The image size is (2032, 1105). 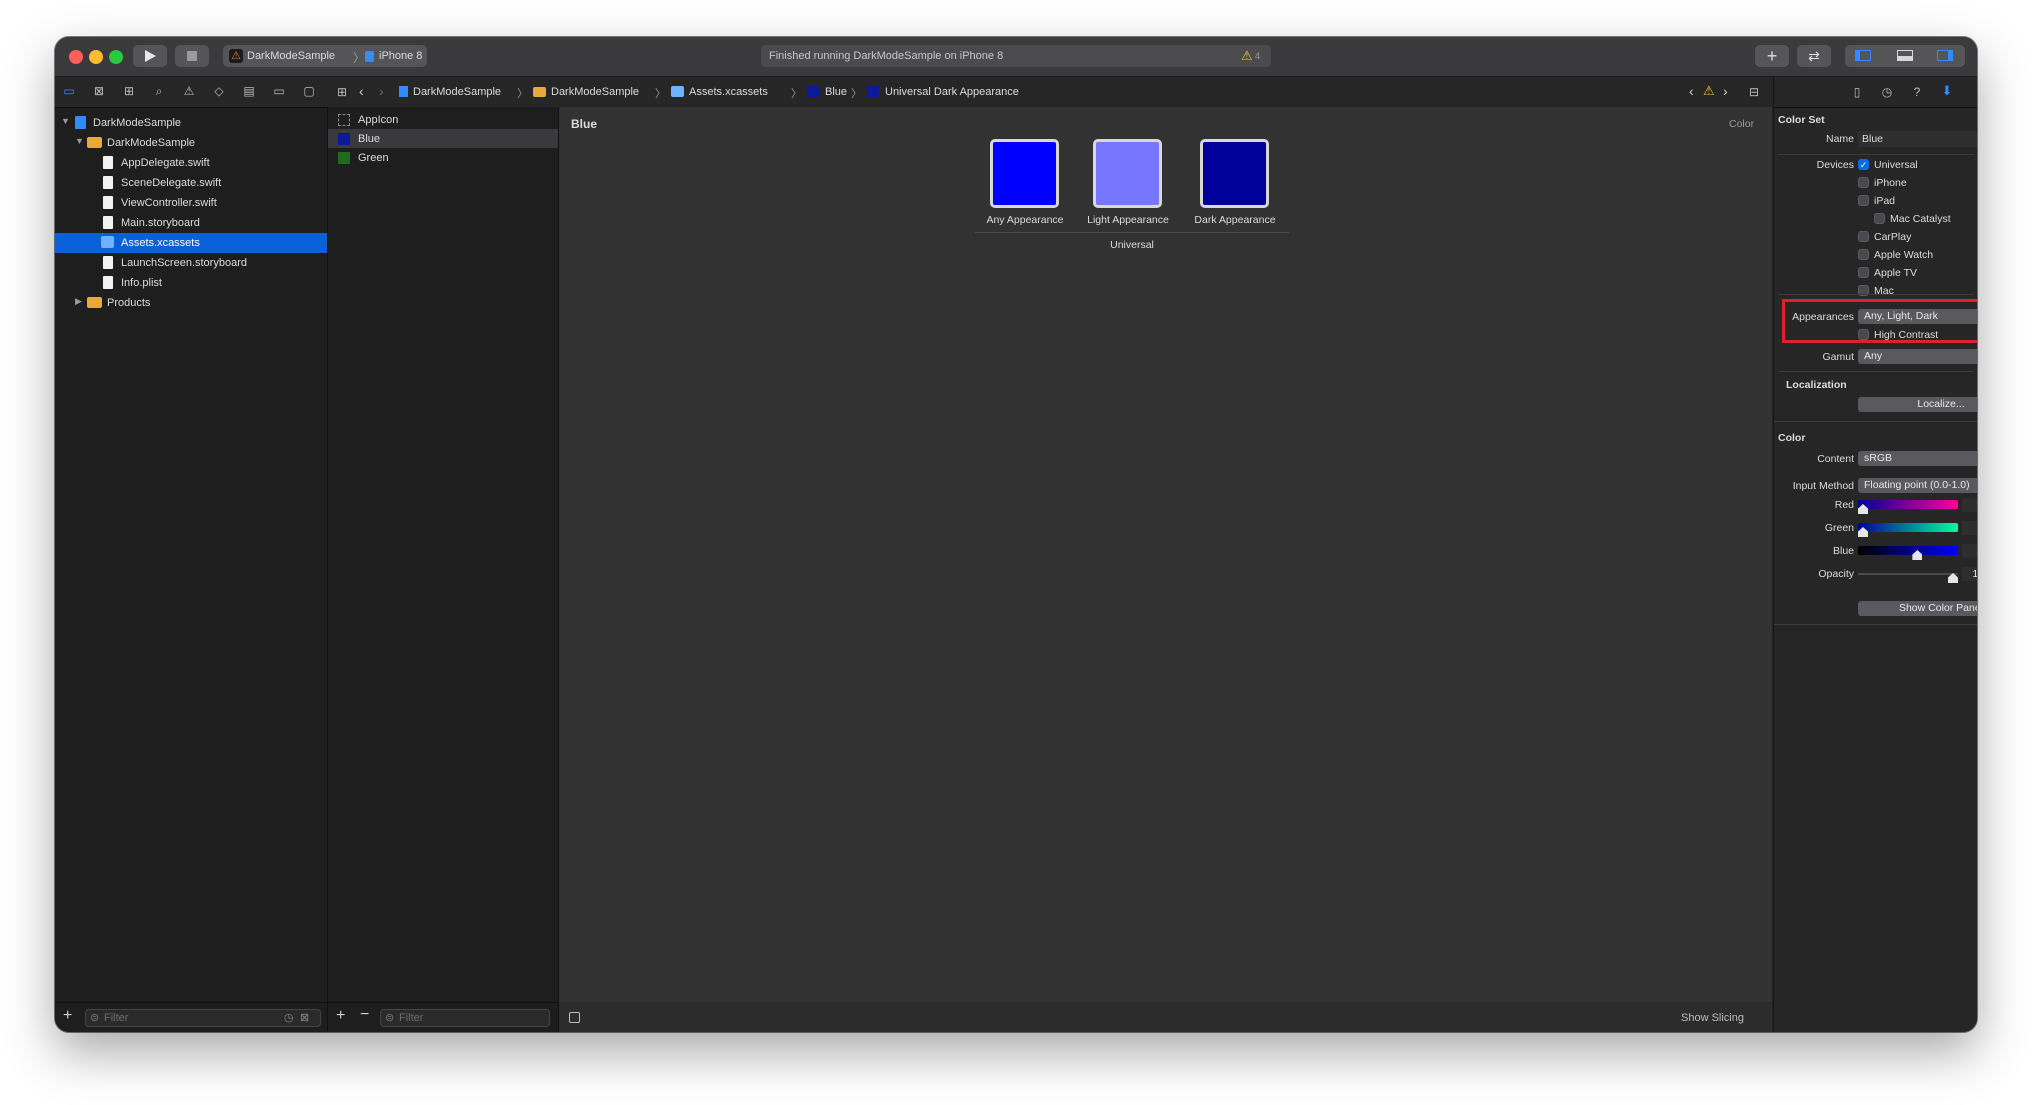 I want to click on folder-icon: ▭, so click(x=69, y=91).